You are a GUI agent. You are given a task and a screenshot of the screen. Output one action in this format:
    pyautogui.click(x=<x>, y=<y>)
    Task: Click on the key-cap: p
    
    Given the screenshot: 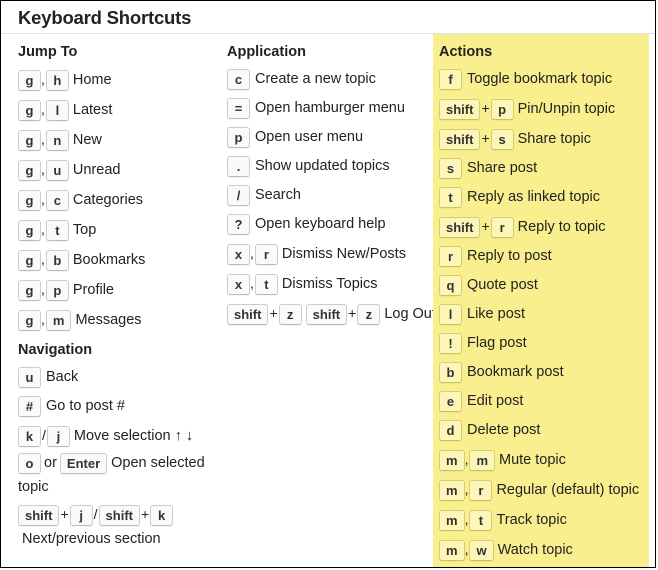 What is the action you would take?
    pyautogui.click(x=57, y=290)
    